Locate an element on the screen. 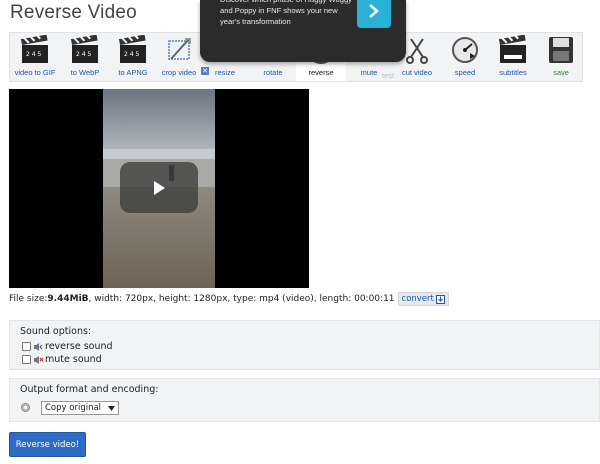  gear-icon is located at coordinates (25, 407).